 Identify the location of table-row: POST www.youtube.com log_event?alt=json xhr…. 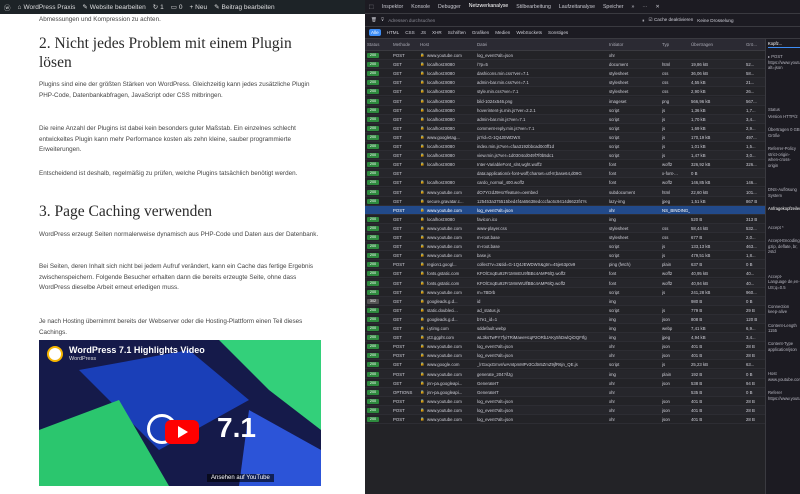
(565, 210).